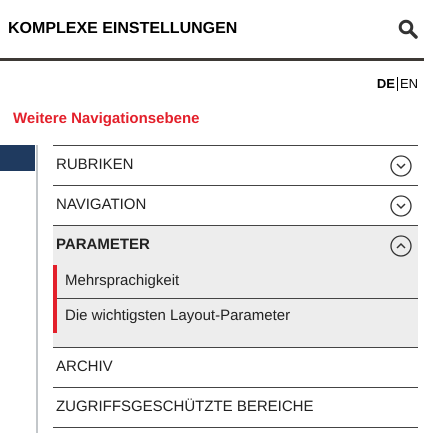 This screenshot has height=433, width=424. Describe the element at coordinates (237, 282) in the screenshot. I see `submenu-item: Mehrsprachigkeit` at that location.